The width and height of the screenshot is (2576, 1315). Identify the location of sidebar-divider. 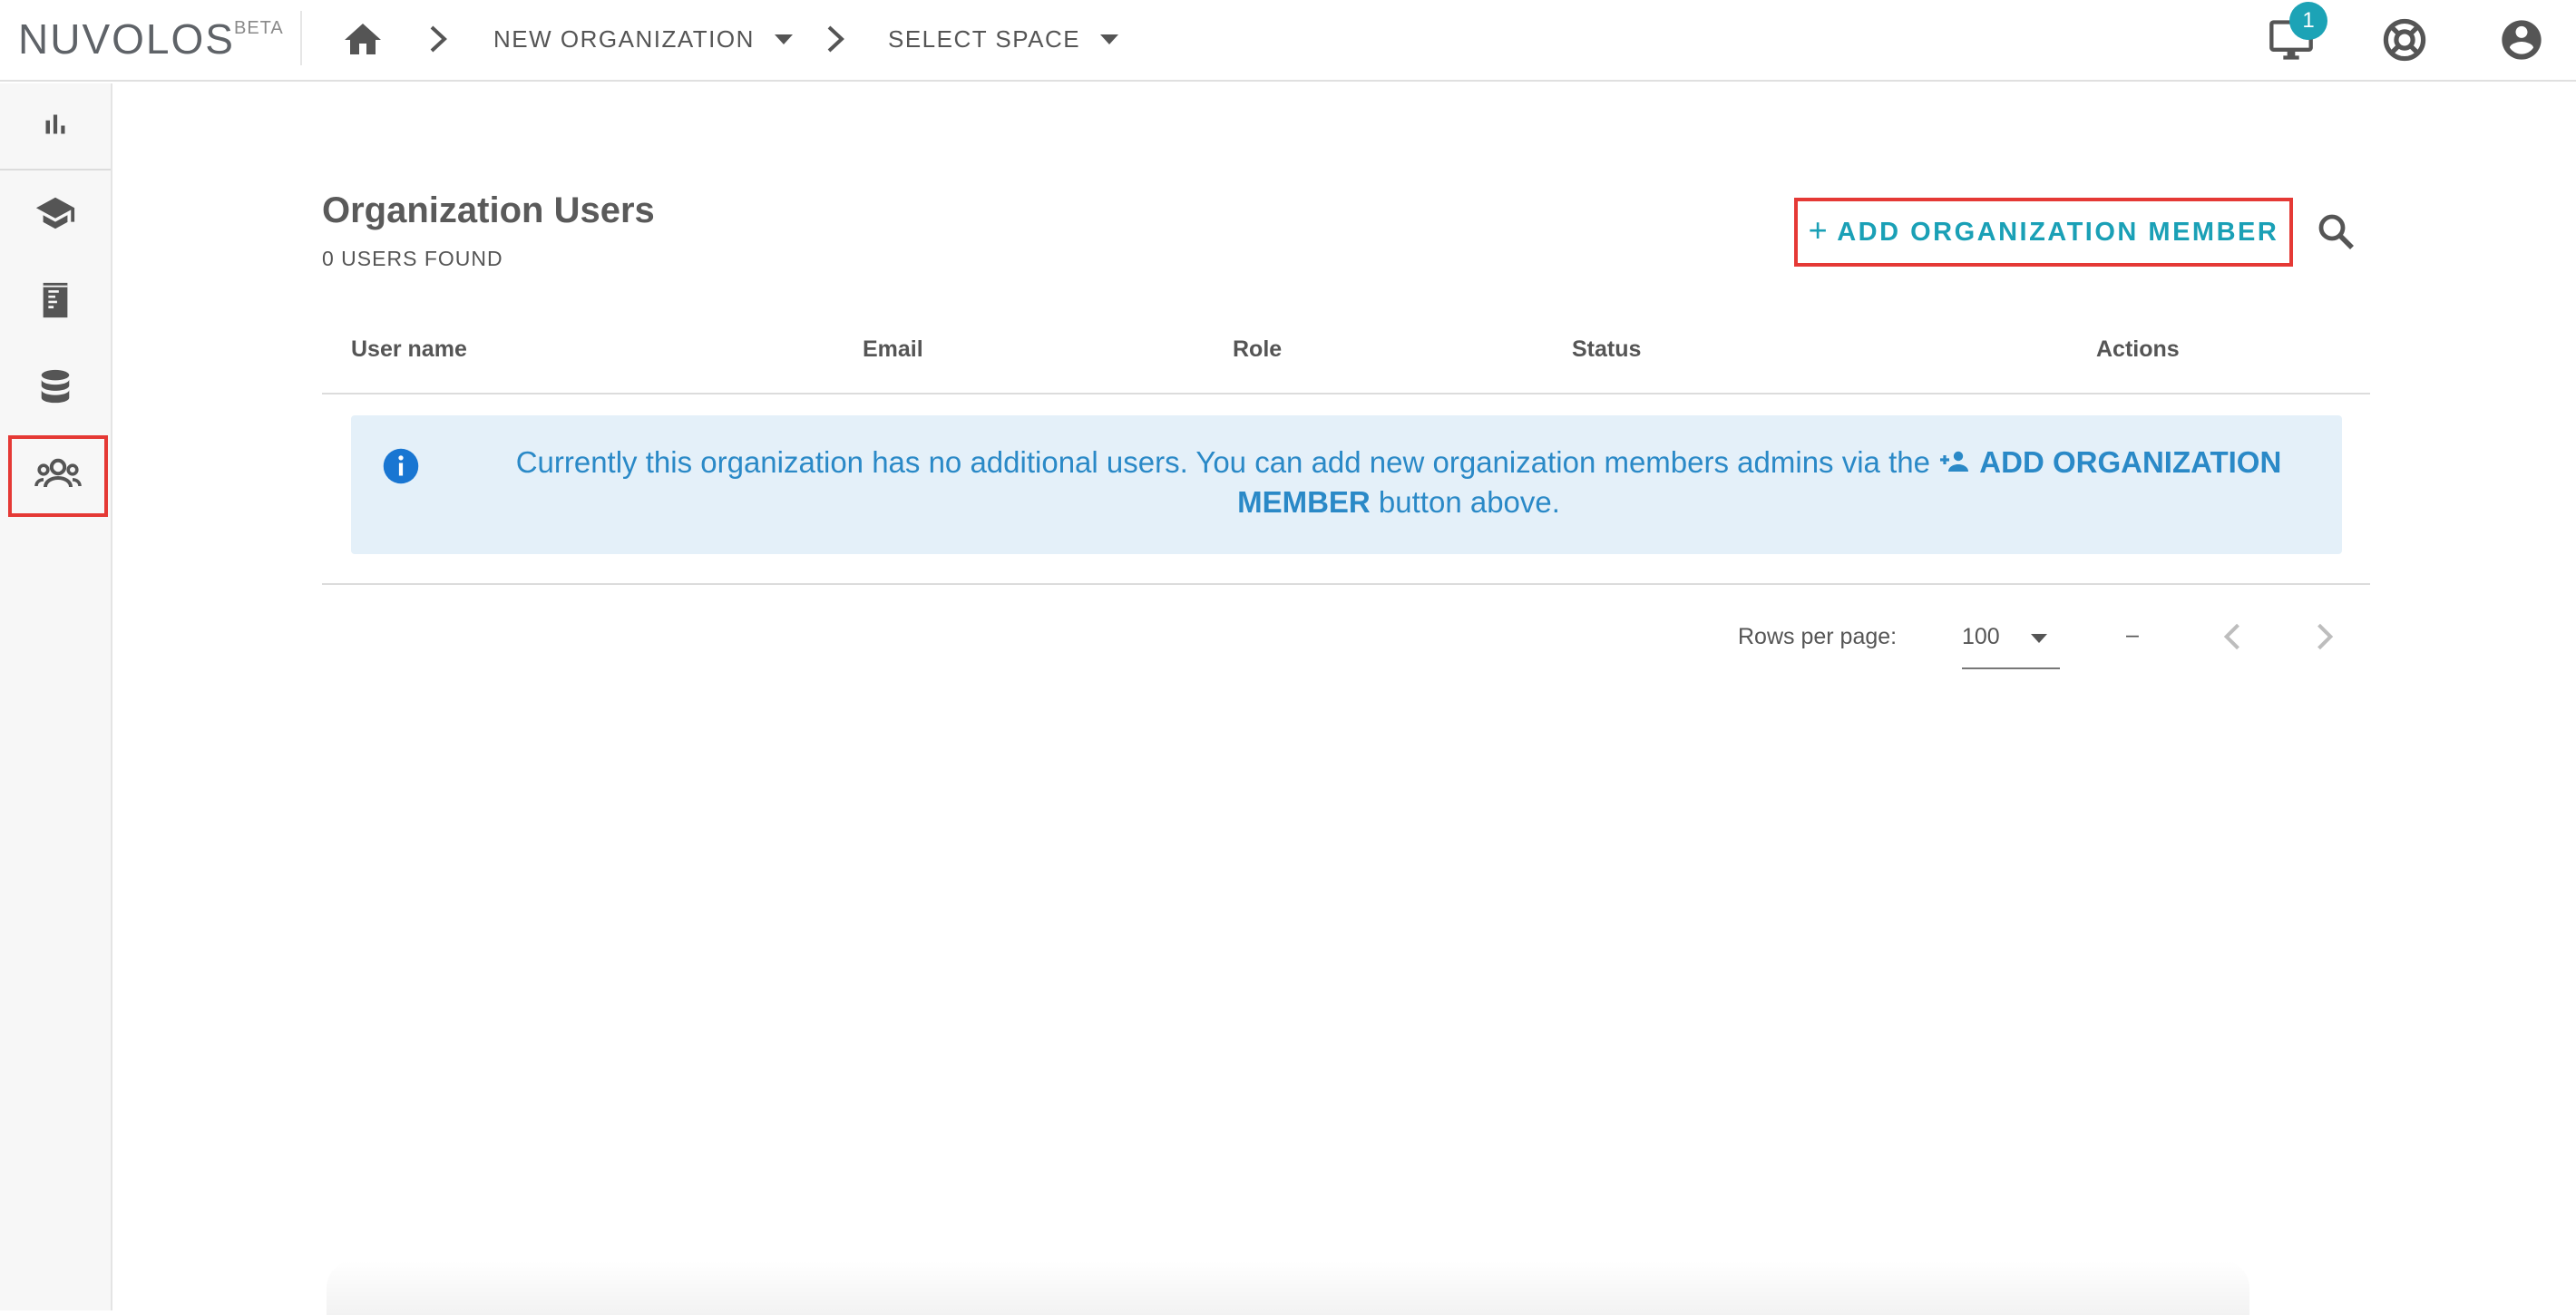
(55, 170).